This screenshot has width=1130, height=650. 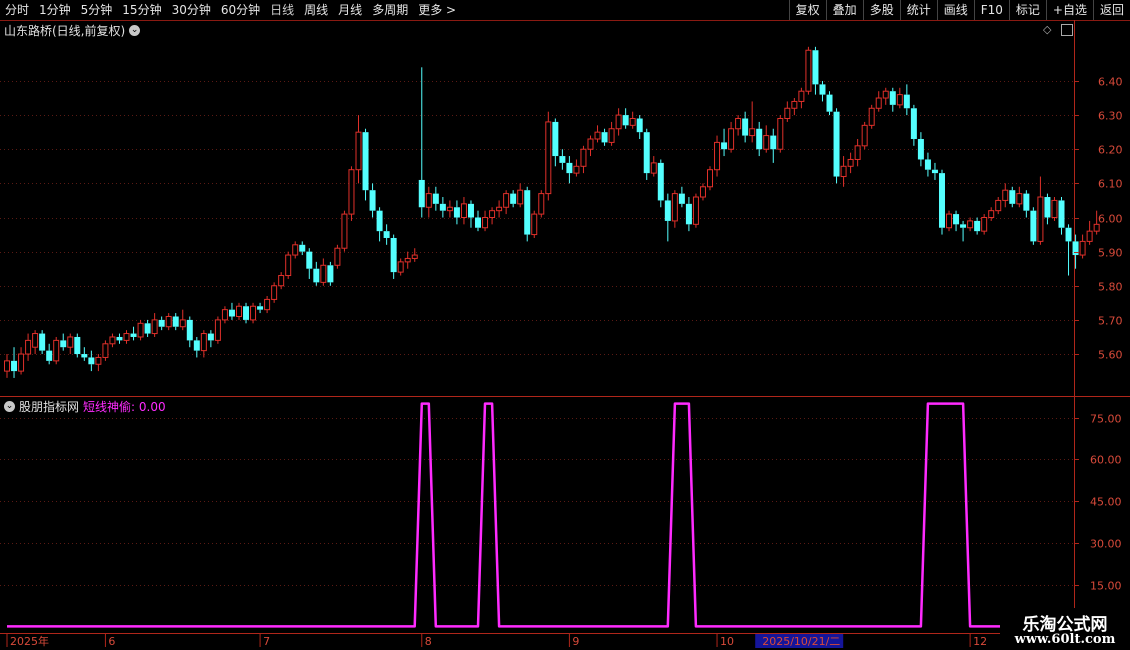 What do you see at coordinates (1067, 30) in the screenshot?
I see `window-toggle-icon` at bounding box center [1067, 30].